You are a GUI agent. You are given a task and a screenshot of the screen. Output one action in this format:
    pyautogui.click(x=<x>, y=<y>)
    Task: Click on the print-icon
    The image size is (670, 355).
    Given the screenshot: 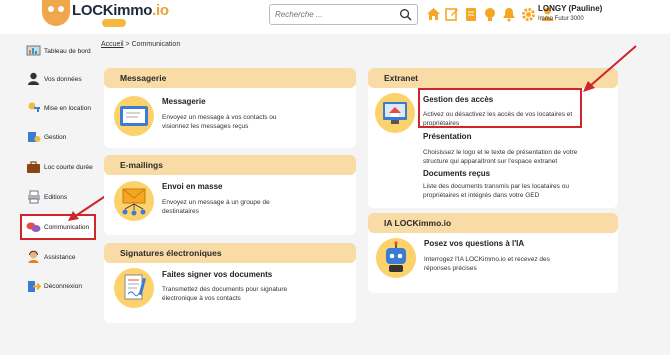 What is the action you would take?
    pyautogui.click(x=33, y=197)
    